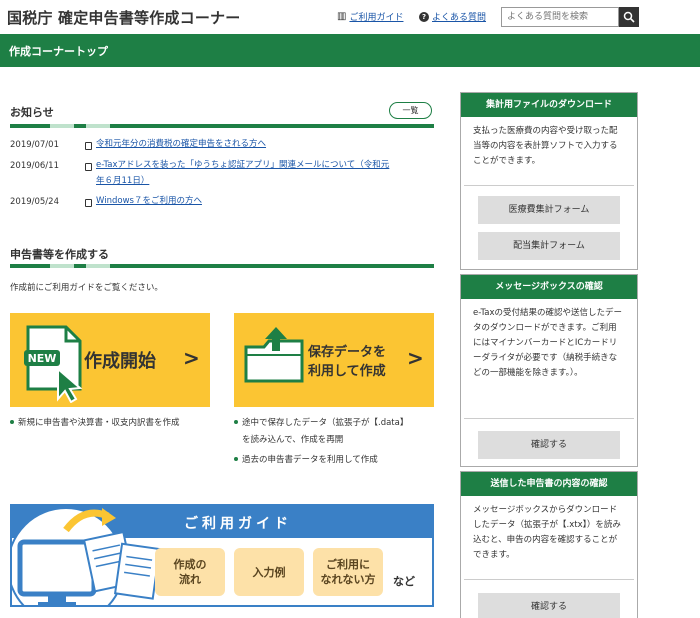  What do you see at coordinates (59, 254) in the screenshot?
I see `create-section-title: 申告書等を作成する` at bounding box center [59, 254].